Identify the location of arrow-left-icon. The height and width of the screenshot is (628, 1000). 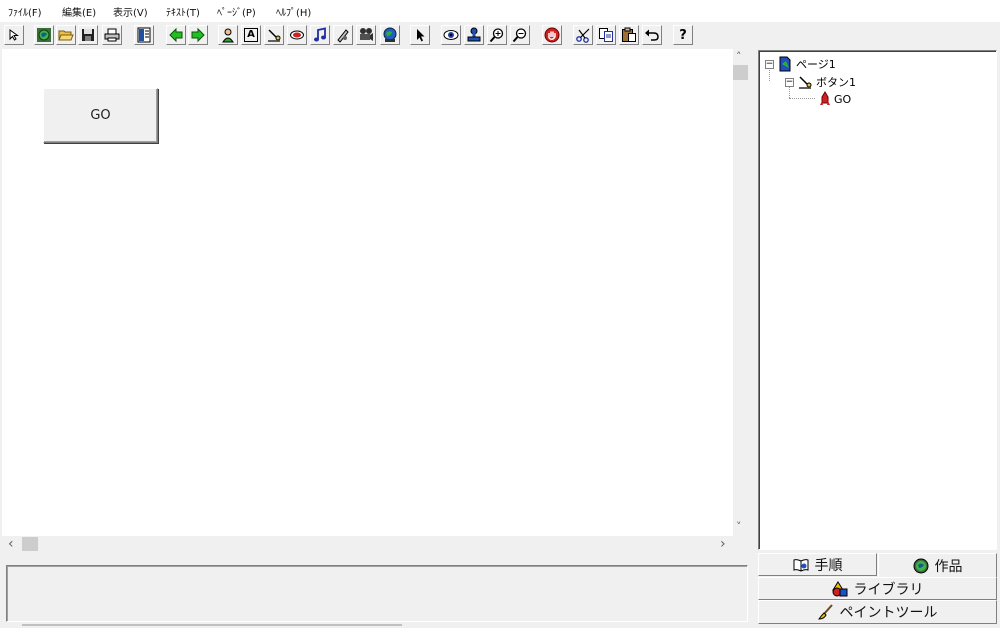
(176, 35).